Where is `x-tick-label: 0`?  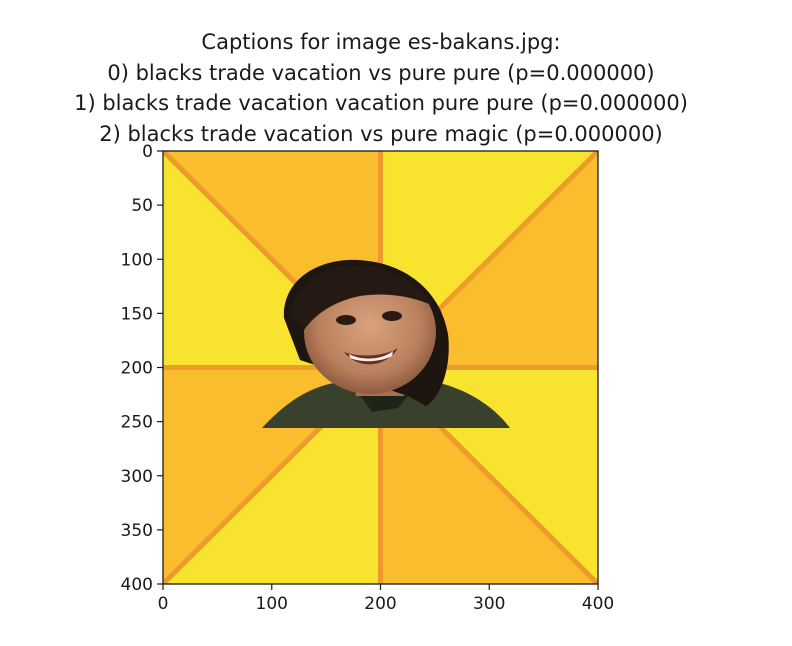 x-tick-label: 0 is located at coordinates (163, 604).